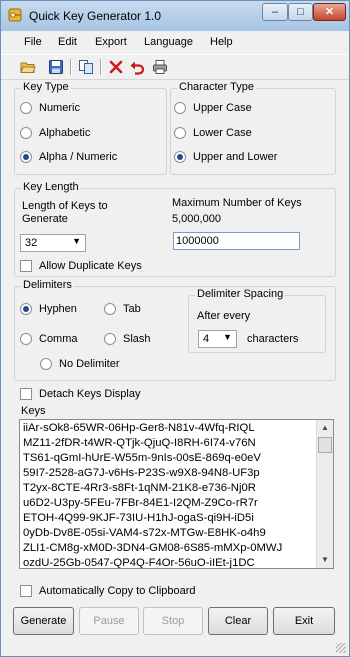  I want to click on label-alphabetic: Alphabetic, so click(65, 133).